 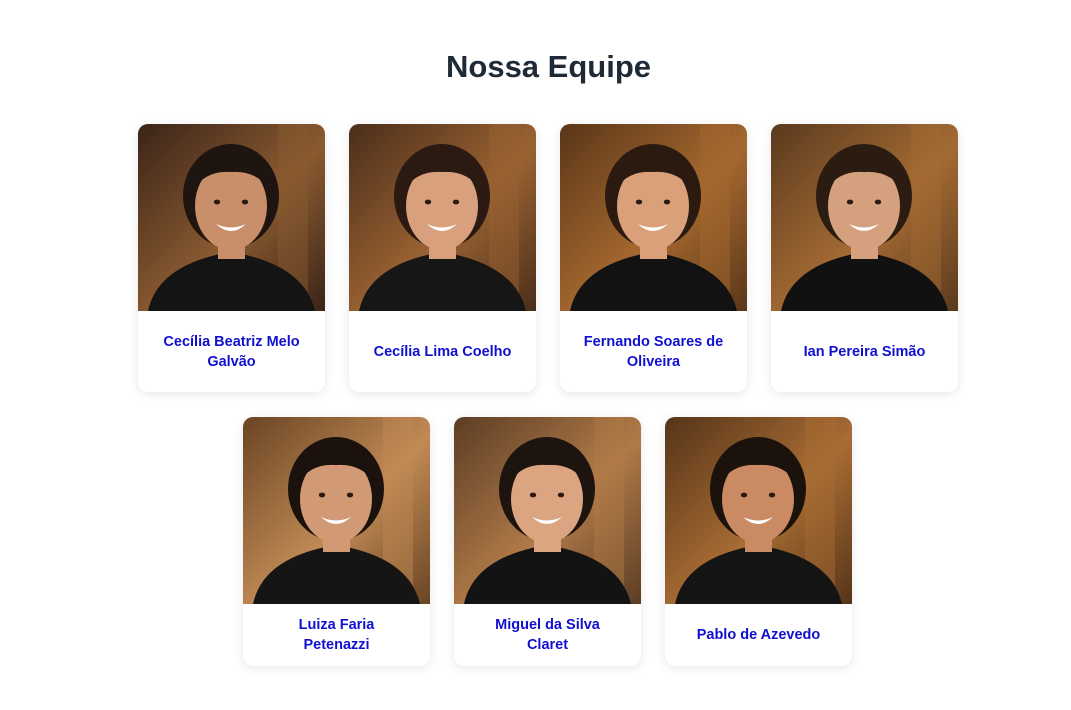 I want to click on member-name: Luiza Faria Petenazzi, so click(x=336, y=635).